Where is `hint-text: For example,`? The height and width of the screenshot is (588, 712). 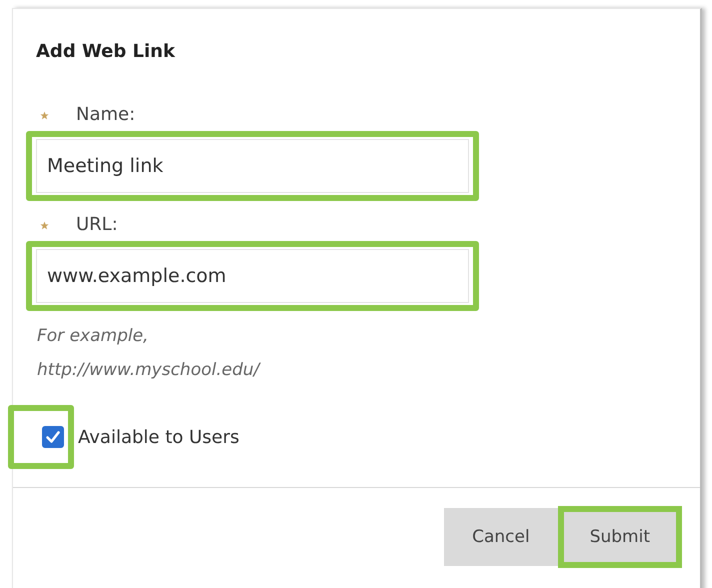 hint-text: For example, is located at coordinates (93, 336).